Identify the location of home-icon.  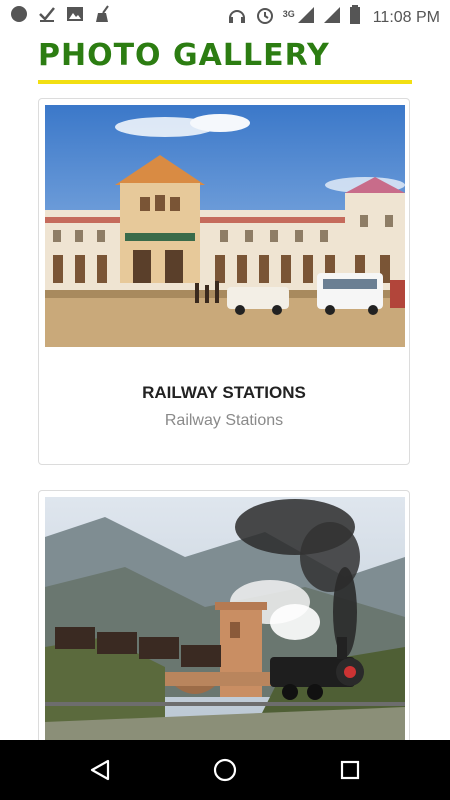
(225, 770).